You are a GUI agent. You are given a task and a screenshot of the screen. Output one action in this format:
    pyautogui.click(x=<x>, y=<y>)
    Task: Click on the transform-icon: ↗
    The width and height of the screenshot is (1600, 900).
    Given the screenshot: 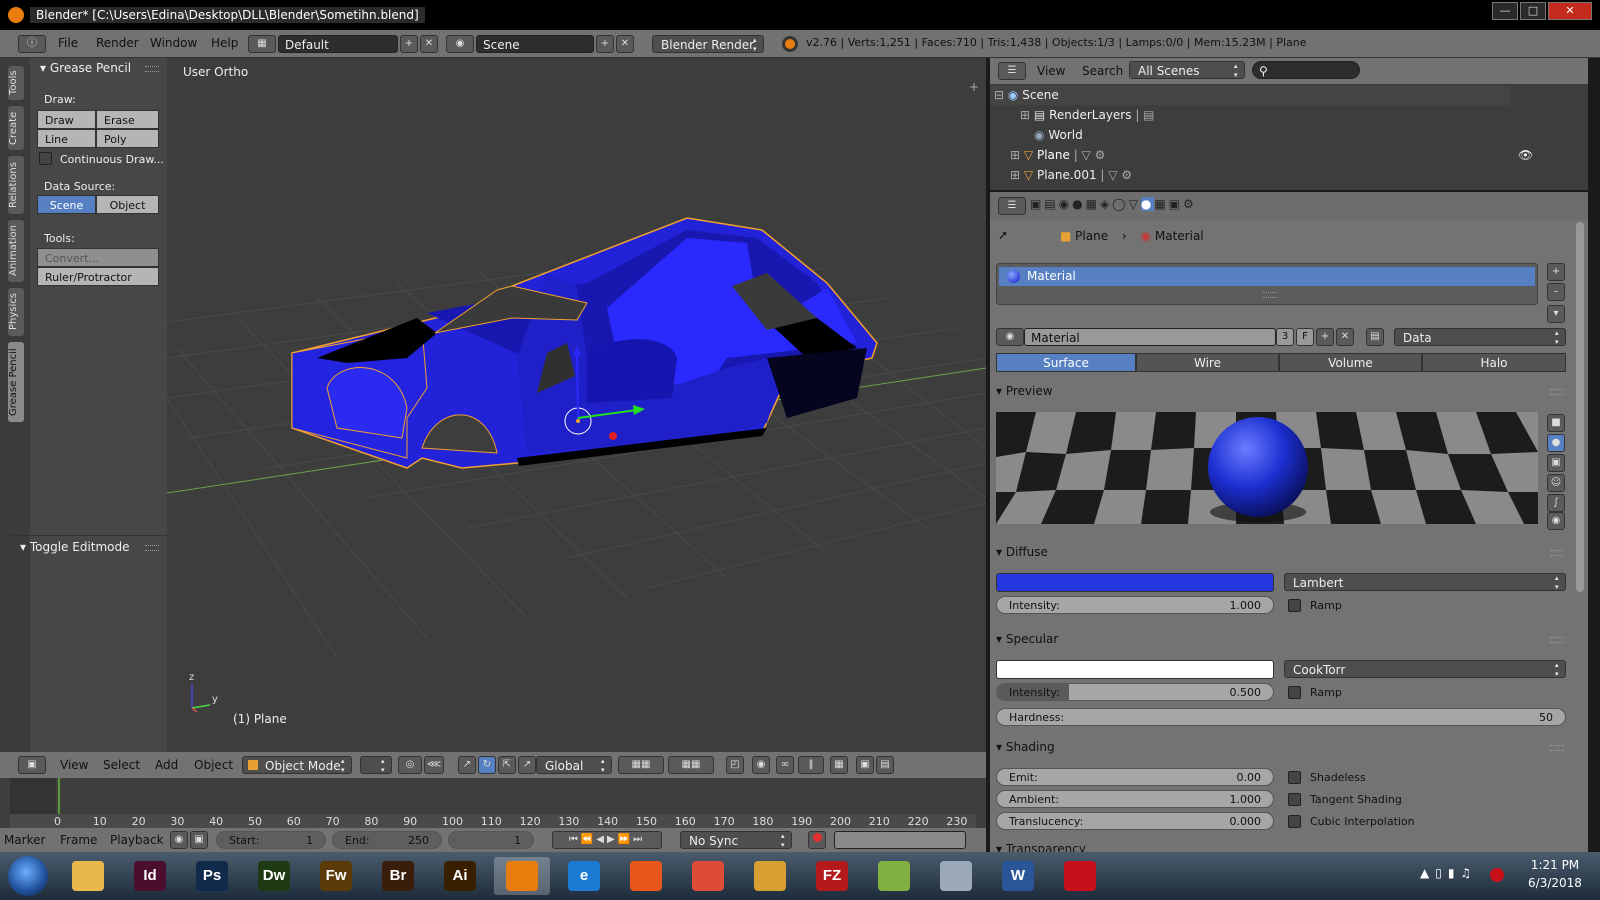 What is the action you would take?
    pyautogui.click(x=527, y=765)
    